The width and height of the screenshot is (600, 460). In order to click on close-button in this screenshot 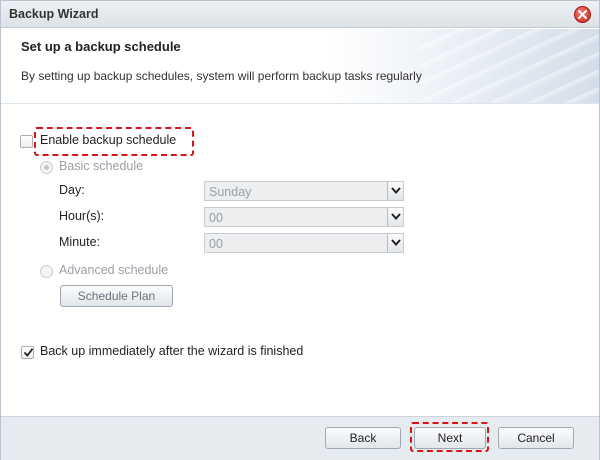, I will do `click(582, 14)`.